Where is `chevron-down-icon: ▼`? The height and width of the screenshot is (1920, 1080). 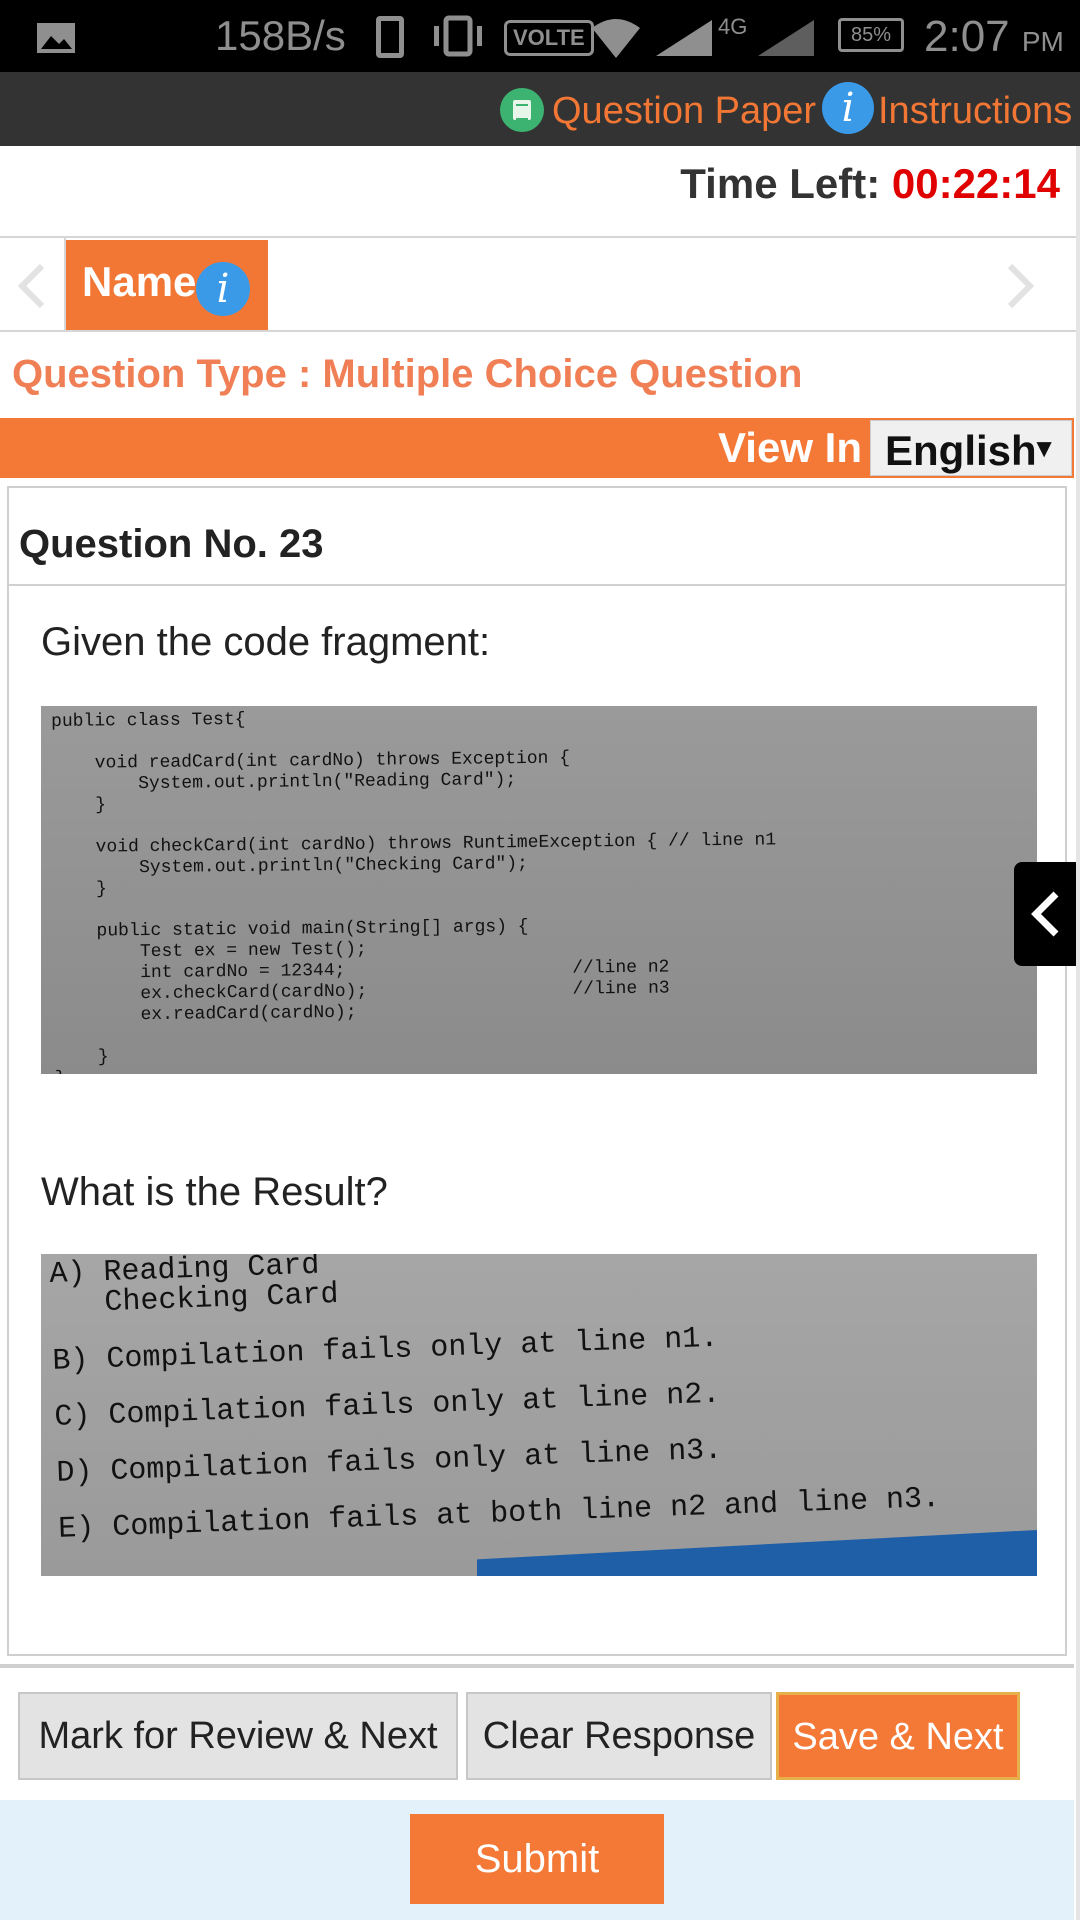 chevron-down-icon: ▼ is located at coordinates (1044, 448).